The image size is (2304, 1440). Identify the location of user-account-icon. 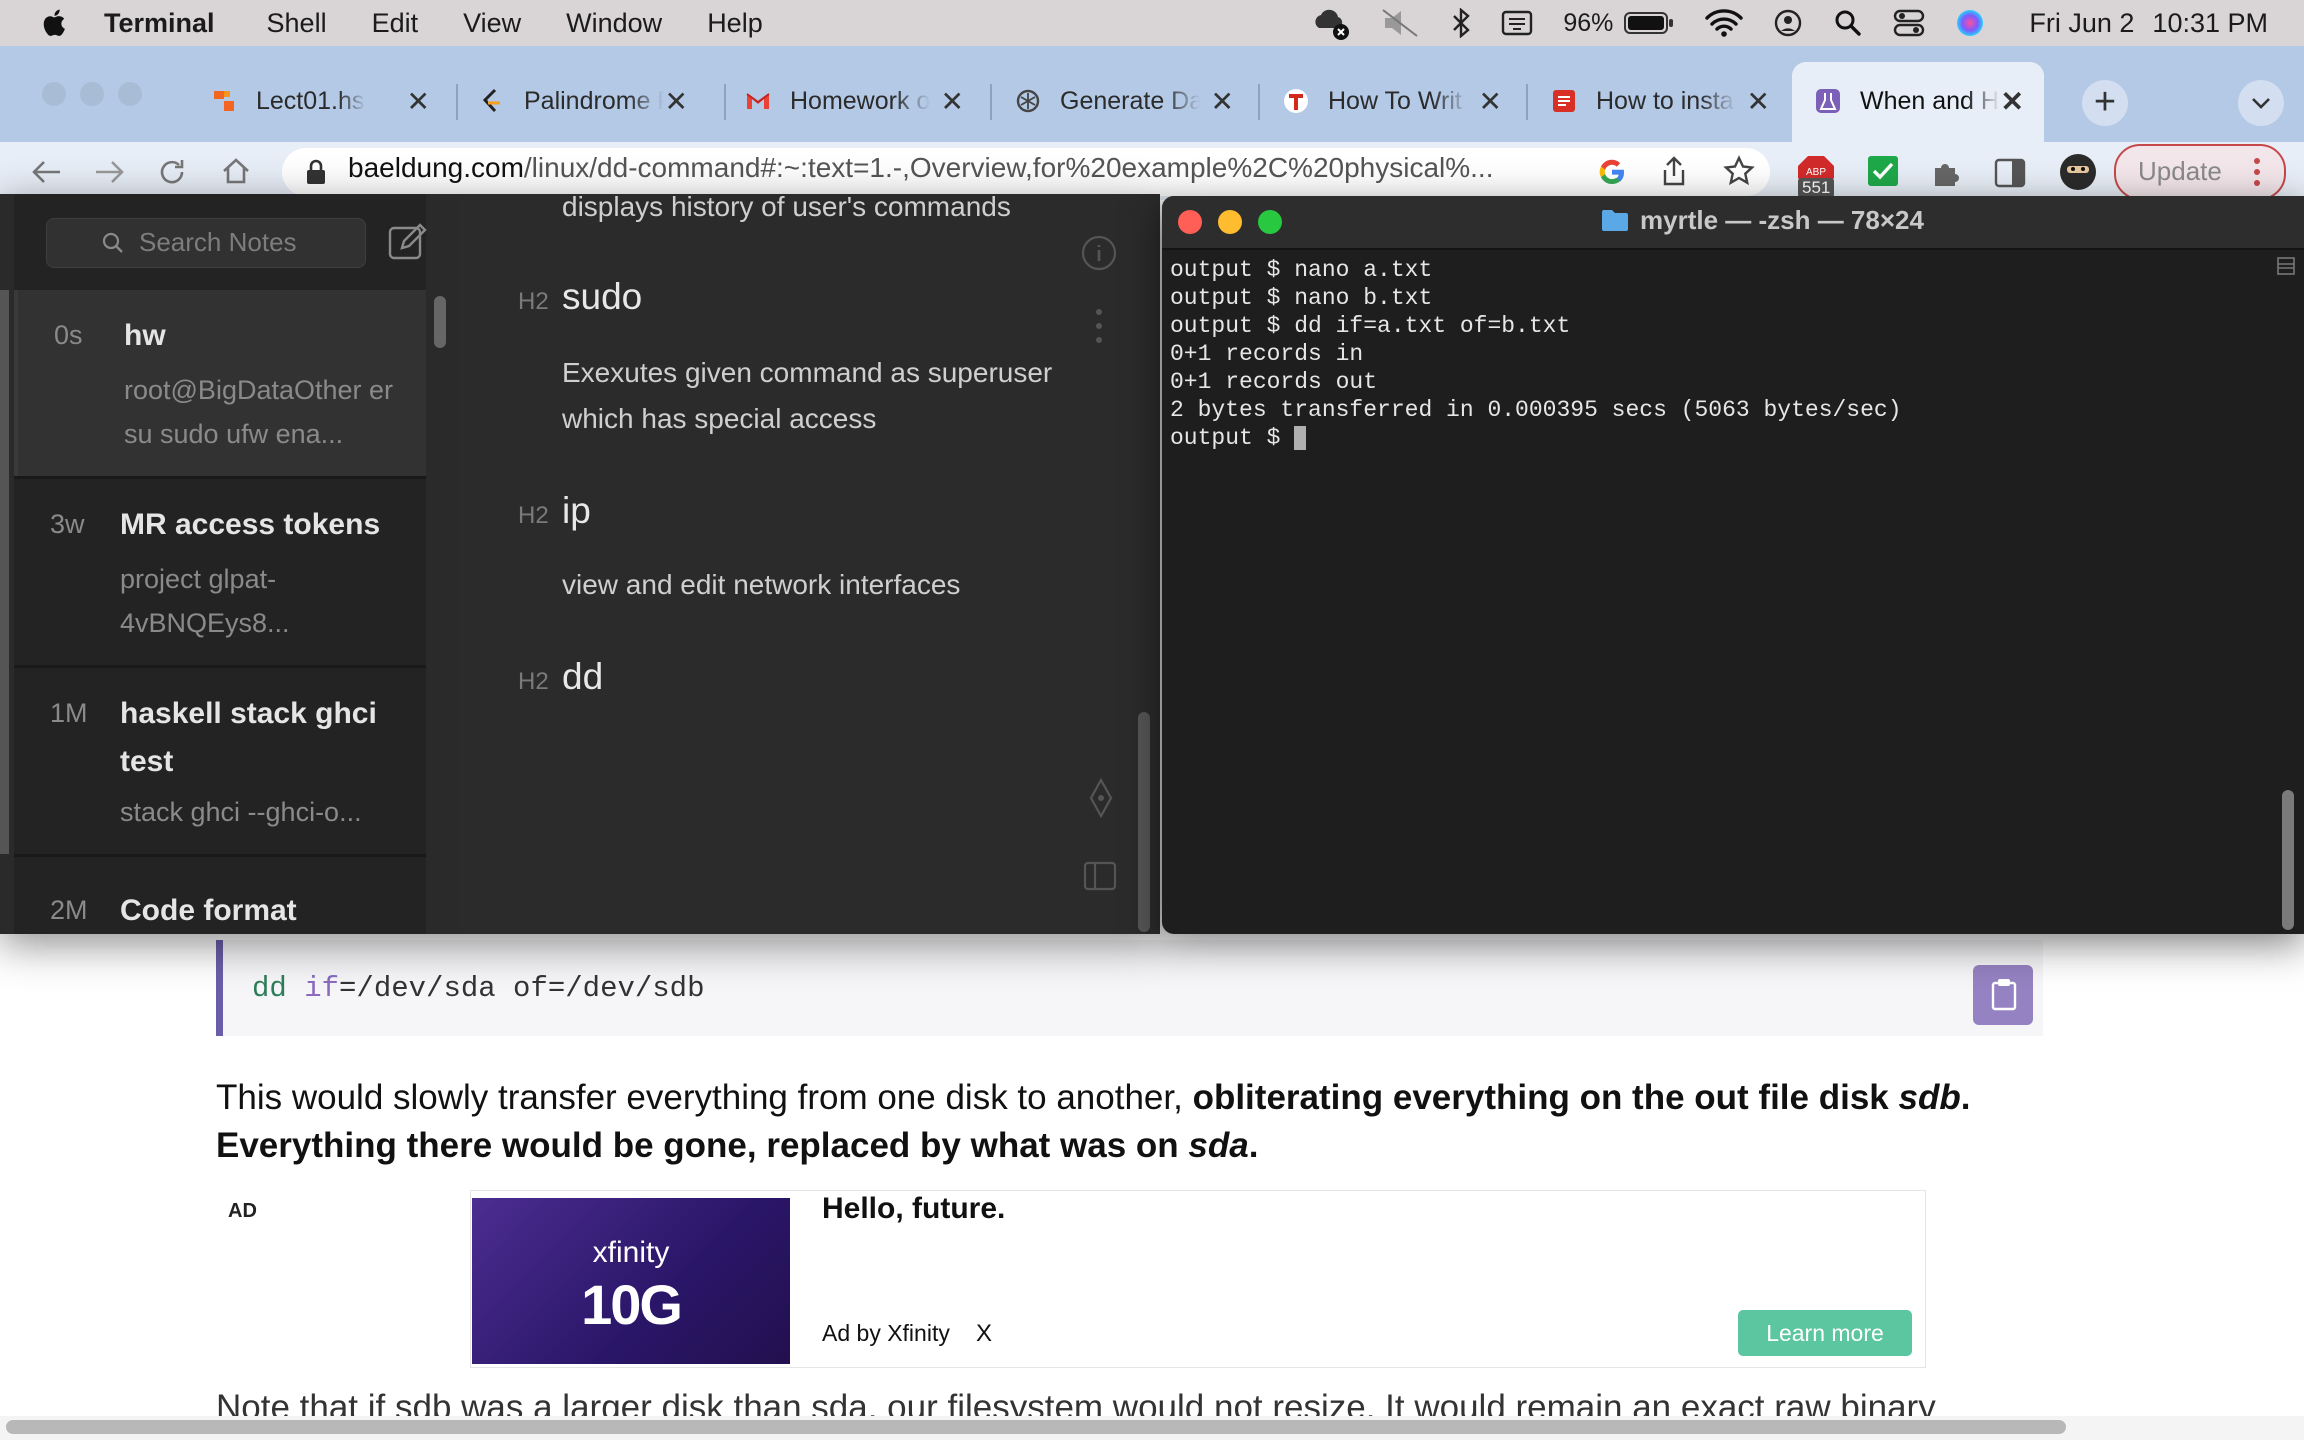
(1788, 23).